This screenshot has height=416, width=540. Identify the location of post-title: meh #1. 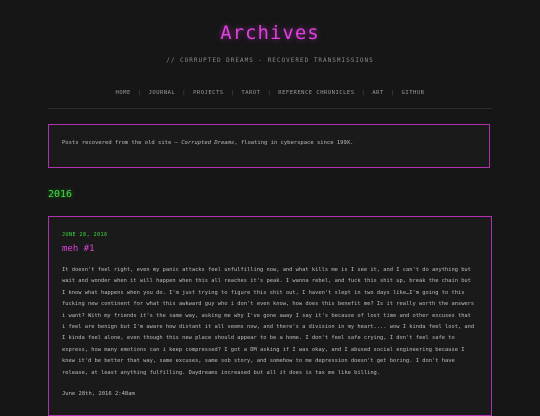
(78, 249).